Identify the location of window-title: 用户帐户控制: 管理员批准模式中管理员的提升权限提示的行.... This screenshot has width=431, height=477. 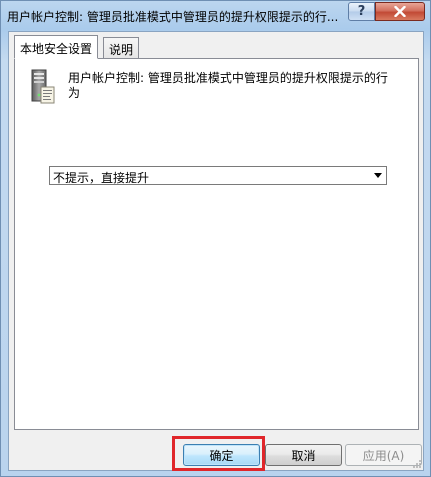
(173, 17).